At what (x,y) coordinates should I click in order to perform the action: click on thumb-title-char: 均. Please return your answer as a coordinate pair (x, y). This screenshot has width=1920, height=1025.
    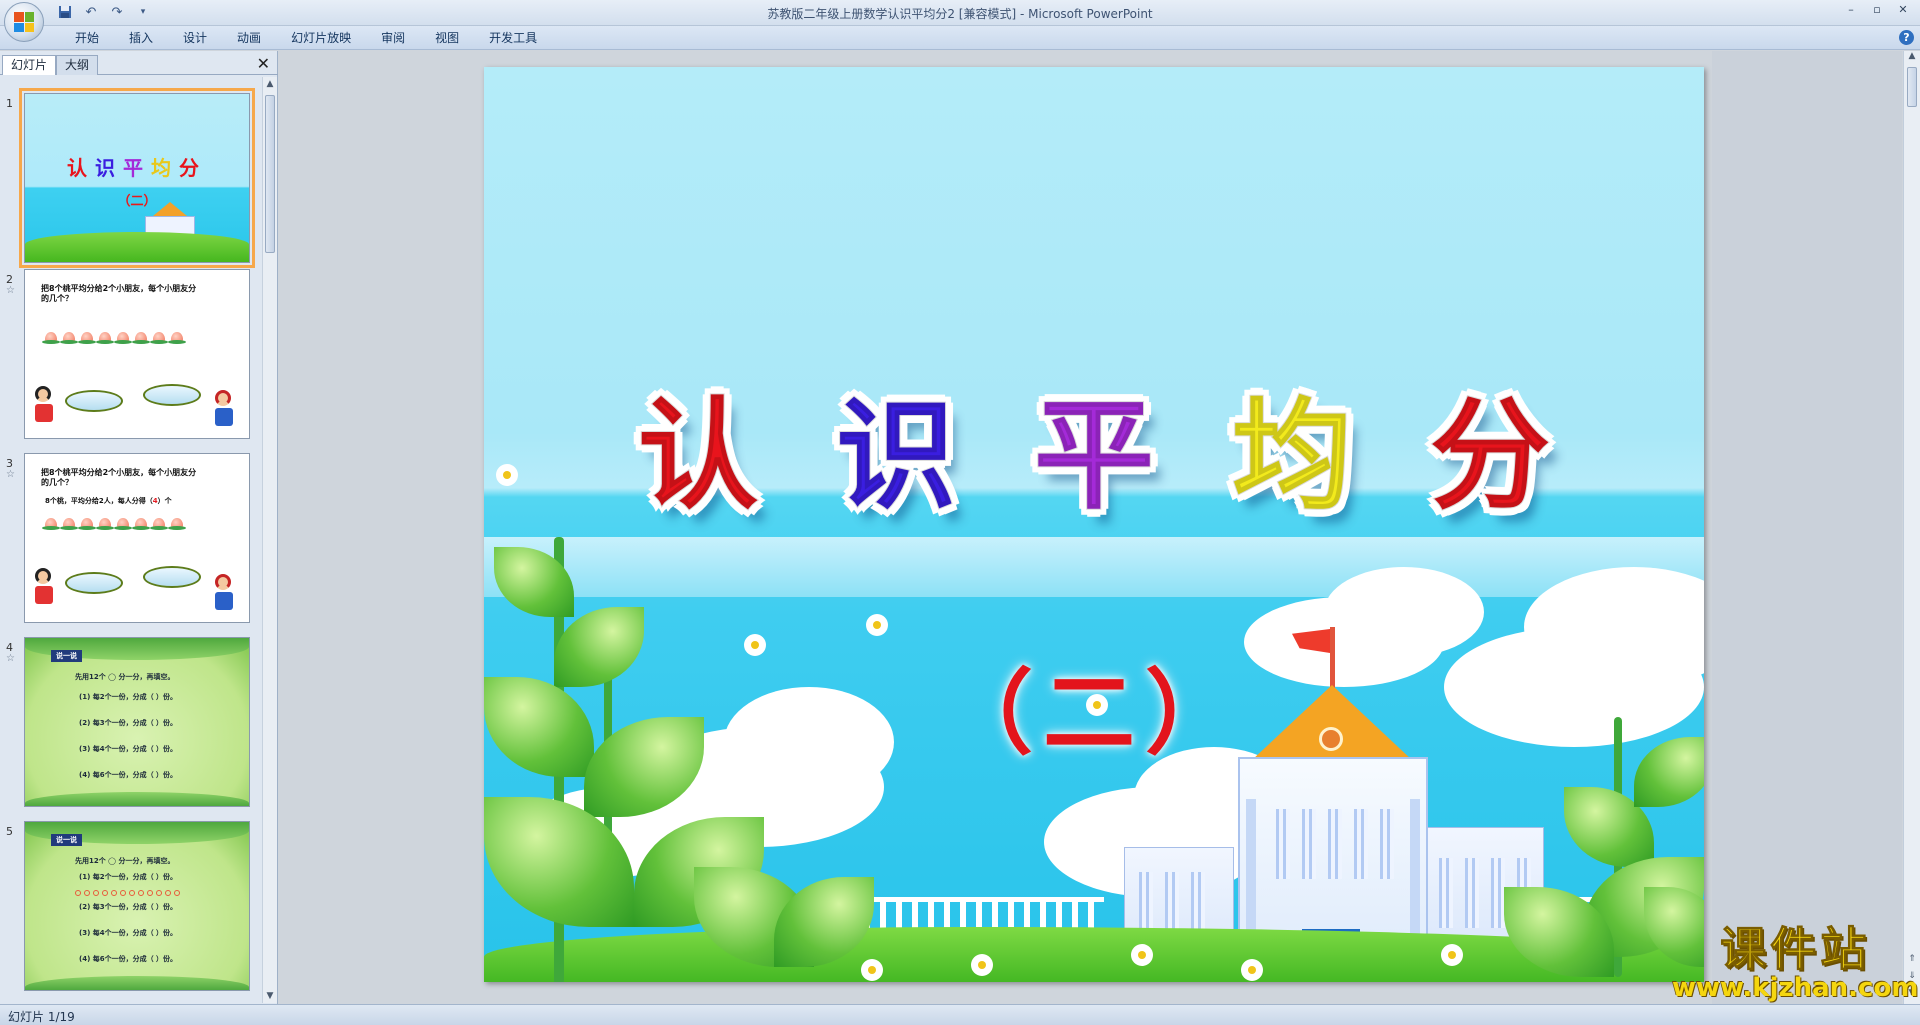
    Looking at the image, I should click on (165, 168).